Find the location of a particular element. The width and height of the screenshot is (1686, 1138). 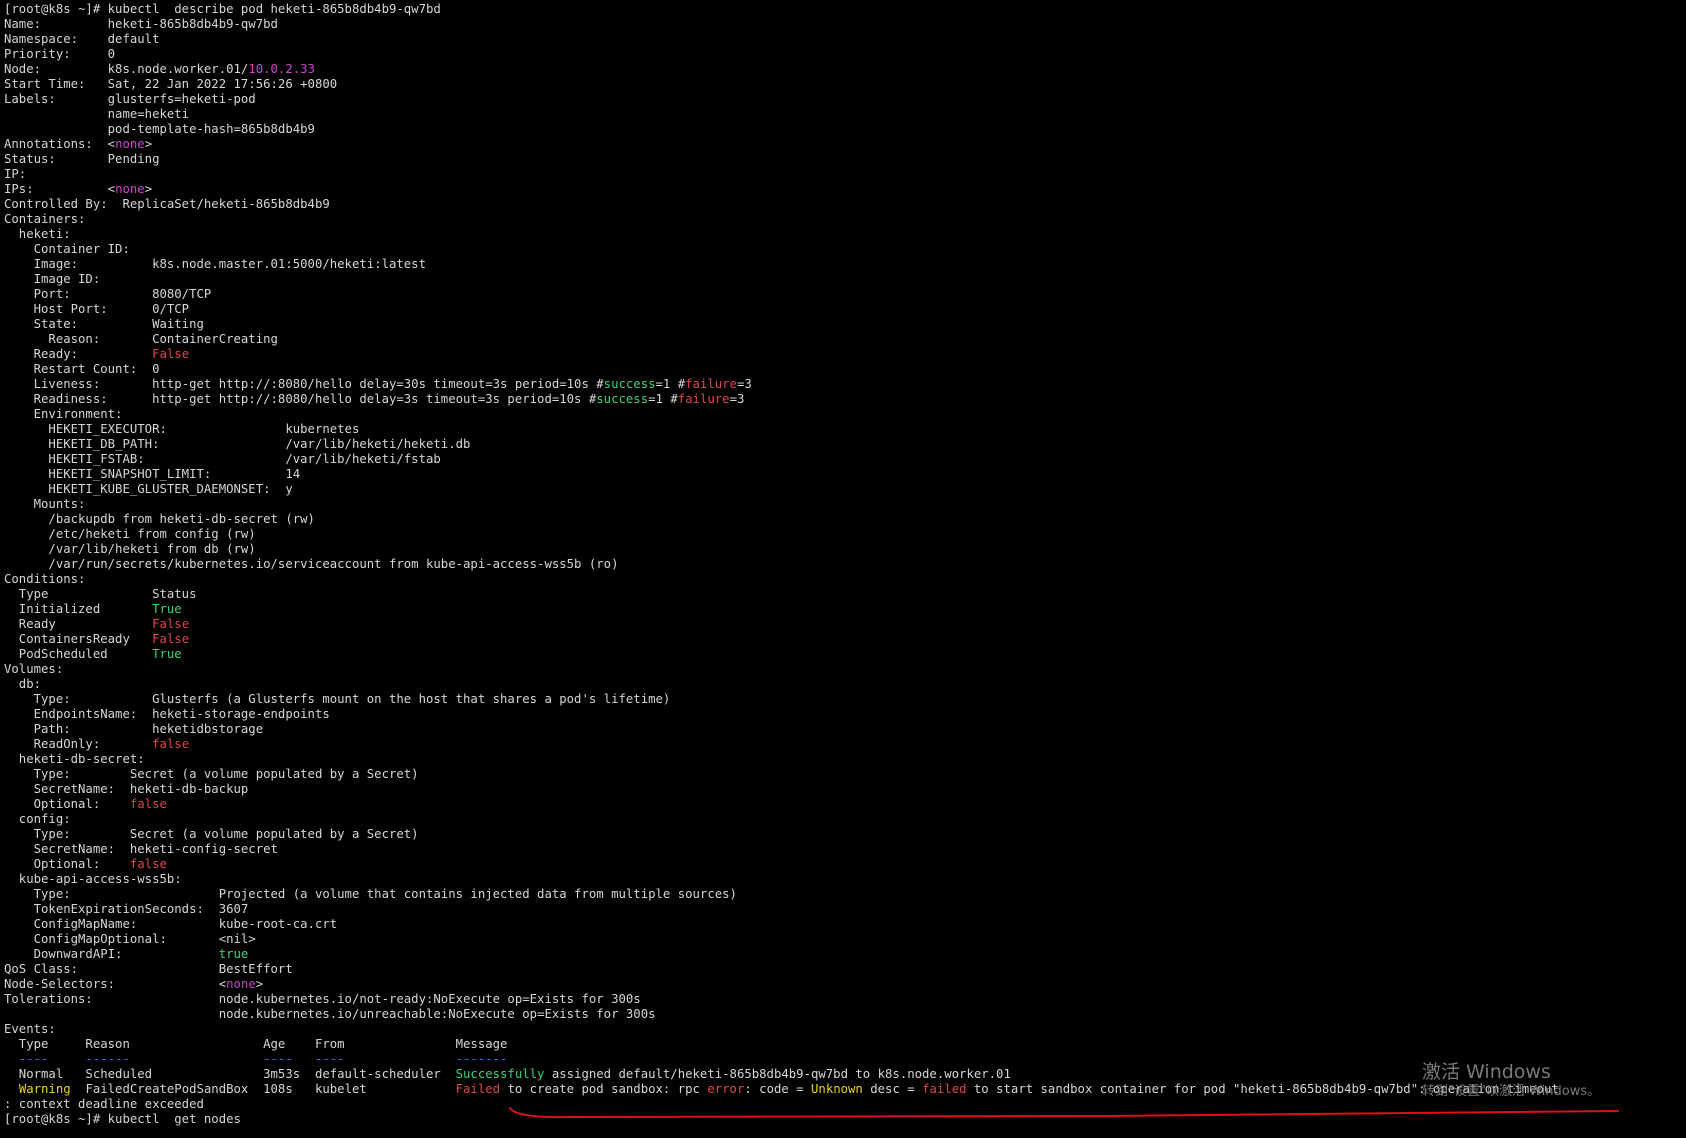

terminal-text-segment: Normal Scheduled 3m53s default-scheduler is located at coordinates (230, 1074).